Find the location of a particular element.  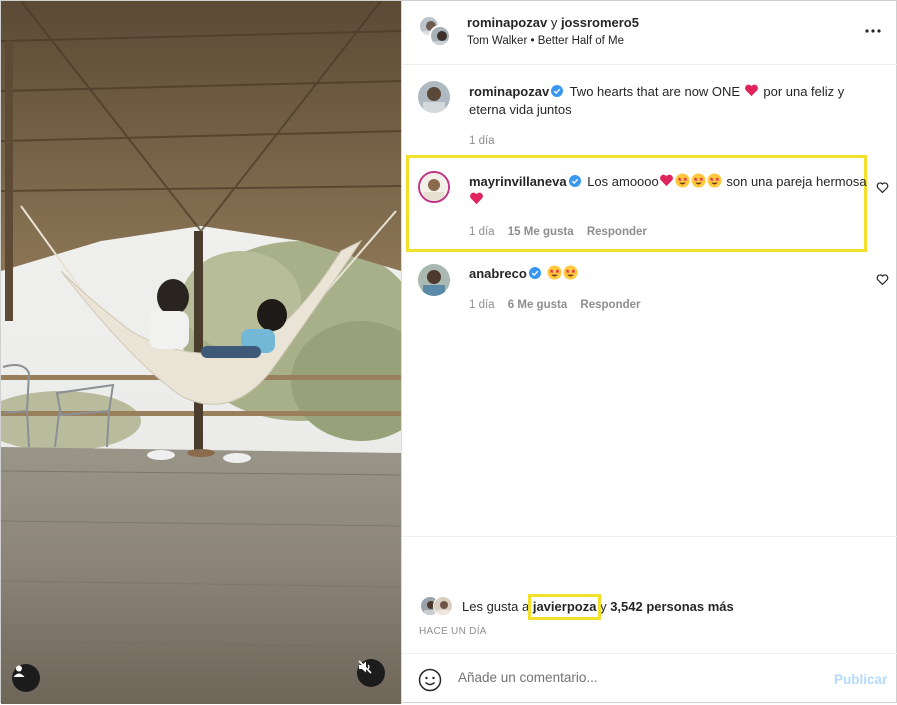

comment-likes: 6 Me gusta is located at coordinates (537, 305).